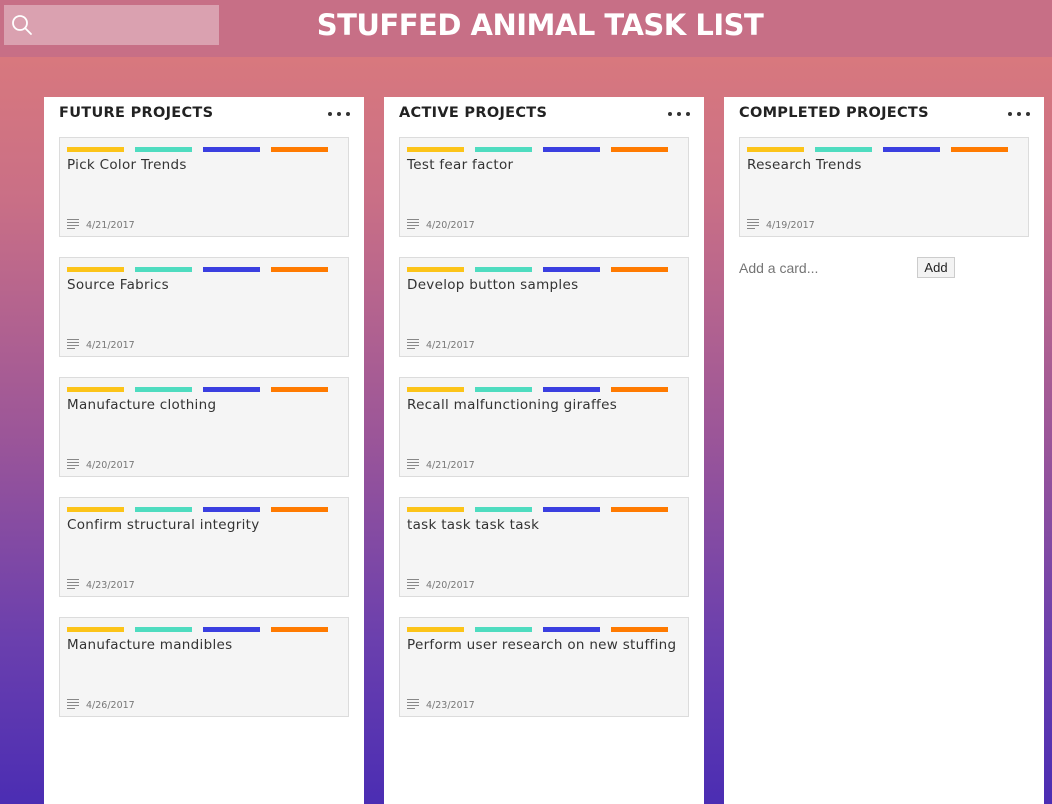  What do you see at coordinates (544, 307) in the screenshot?
I see `task-card: Develop button samples 4/21/2017` at bounding box center [544, 307].